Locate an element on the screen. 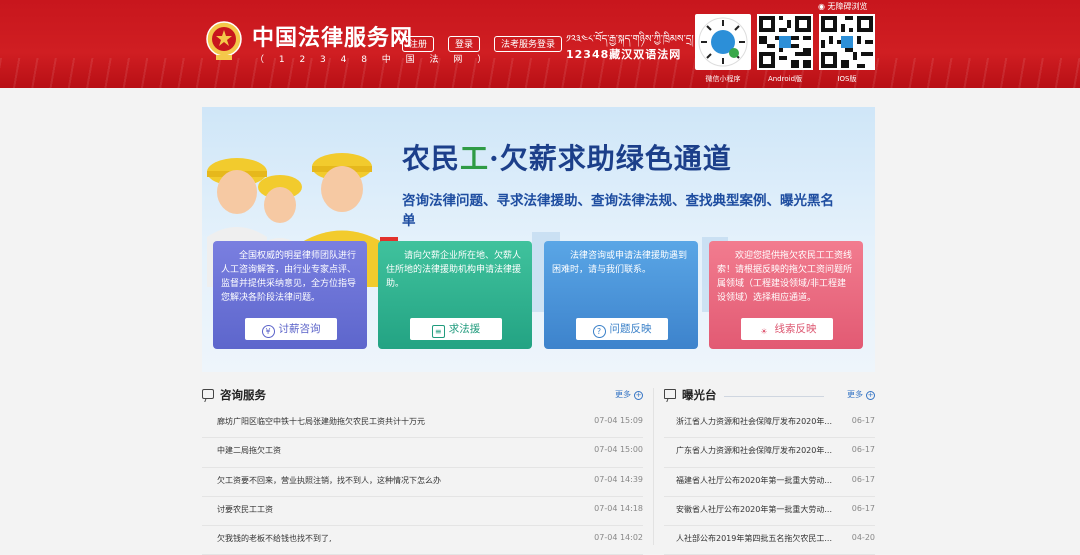  miniprogram-code-icon is located at coordinates (723, 42).